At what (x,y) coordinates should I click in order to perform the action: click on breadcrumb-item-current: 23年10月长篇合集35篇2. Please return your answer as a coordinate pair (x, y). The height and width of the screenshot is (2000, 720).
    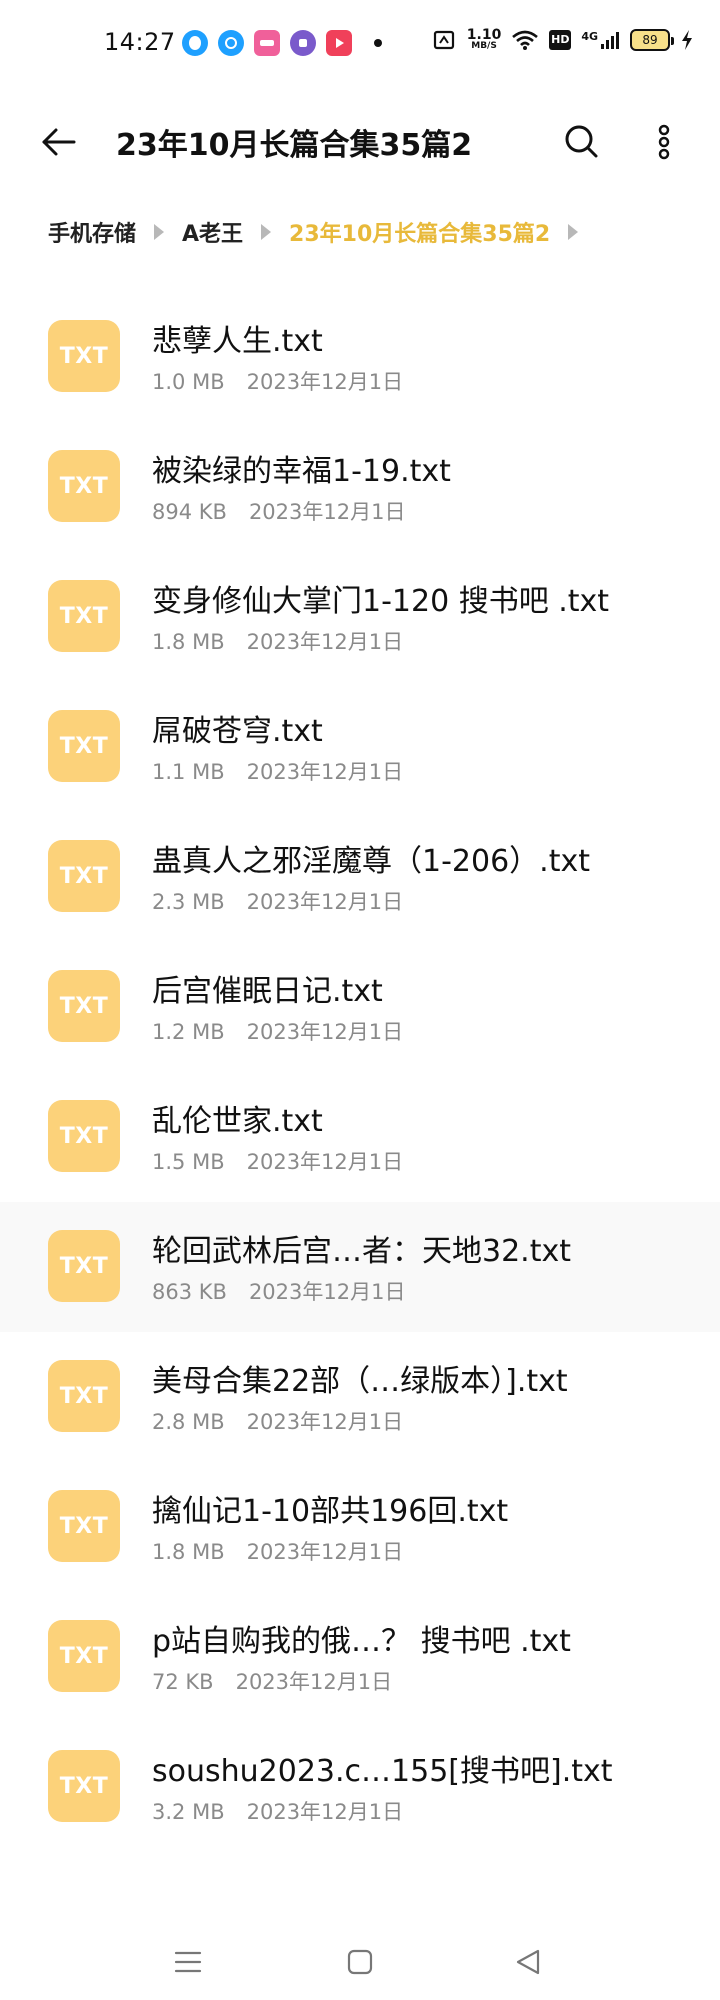
    Looking at the image, I should click on (419, 232).